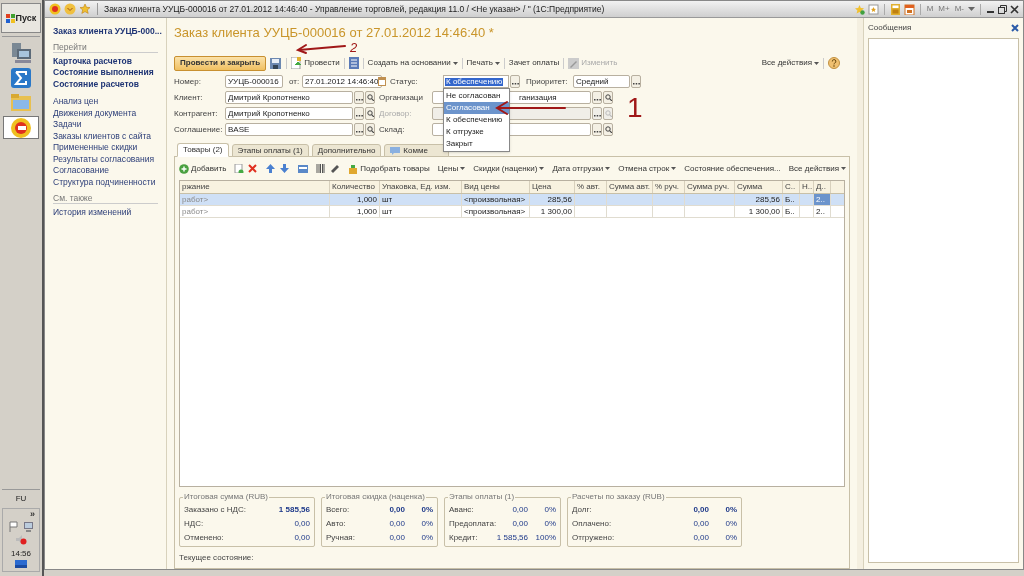 Image resolution: width=1024 pixels, height=576 pixels. I want to click on memory-button: M-, so click(959, 9).